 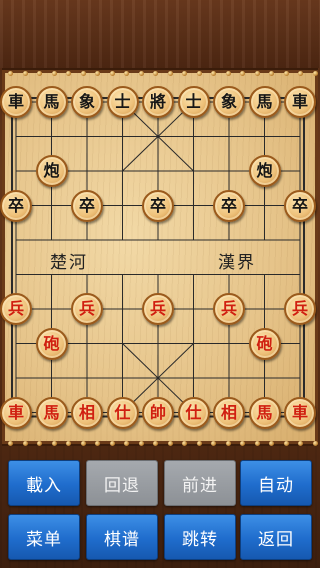 I want to click on manual-button: 棋谱, so click(x=122, y=537).